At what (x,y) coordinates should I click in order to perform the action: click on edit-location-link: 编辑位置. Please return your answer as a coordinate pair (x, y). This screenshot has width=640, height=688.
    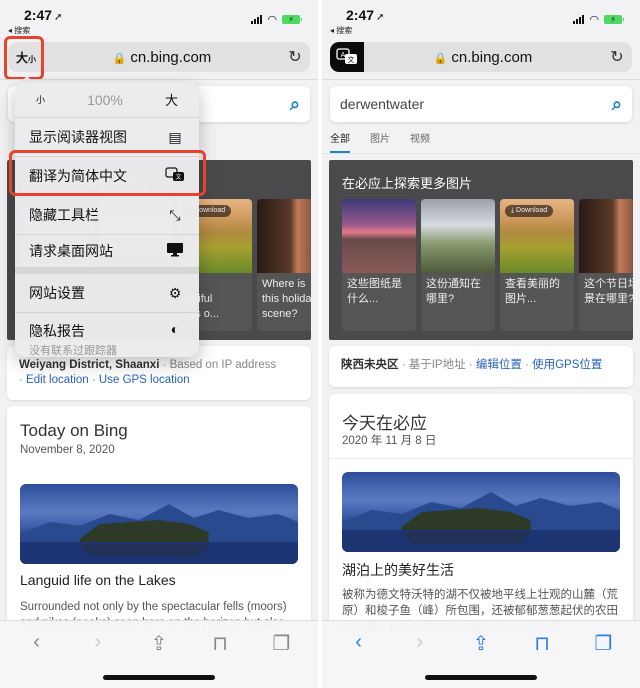
    Looking at the image, I should click on (499, 365).